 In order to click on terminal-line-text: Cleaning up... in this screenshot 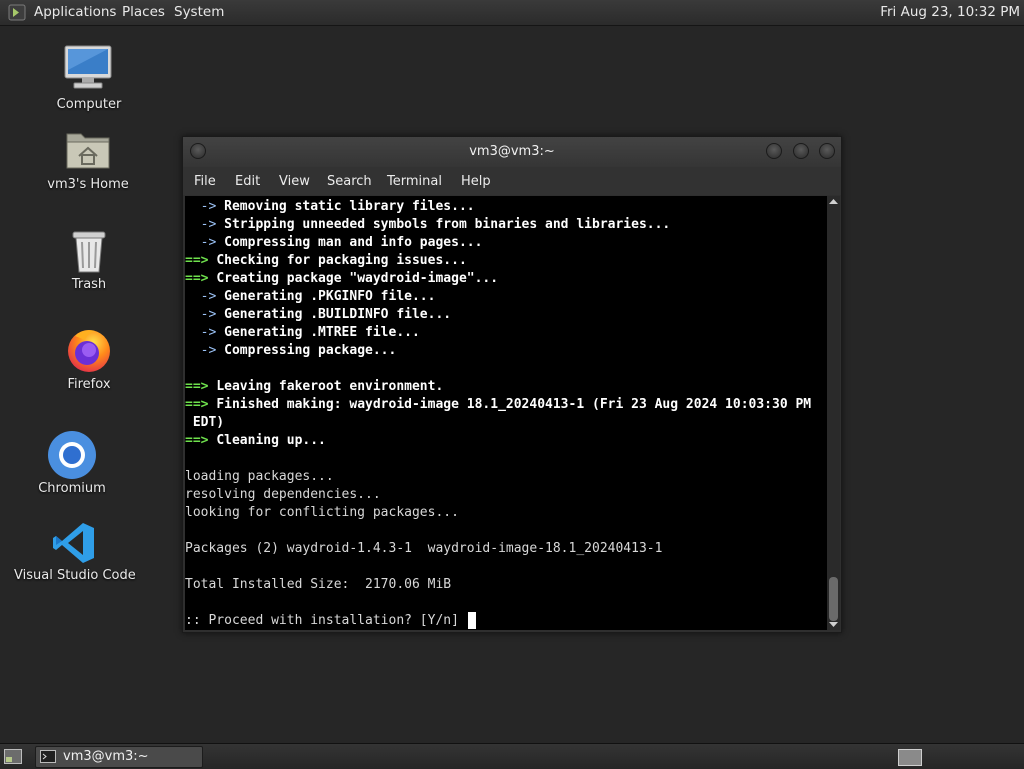, I will do `click(271, 440)`.